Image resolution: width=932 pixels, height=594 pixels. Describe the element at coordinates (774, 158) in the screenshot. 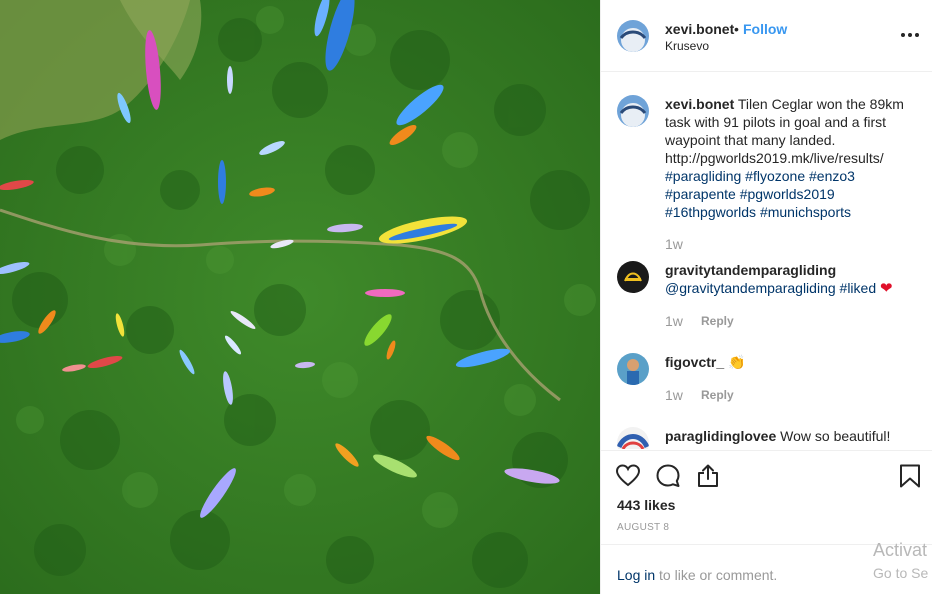

I see `caption-link: http://pgworlds2019.mk/live/results/` at that location.